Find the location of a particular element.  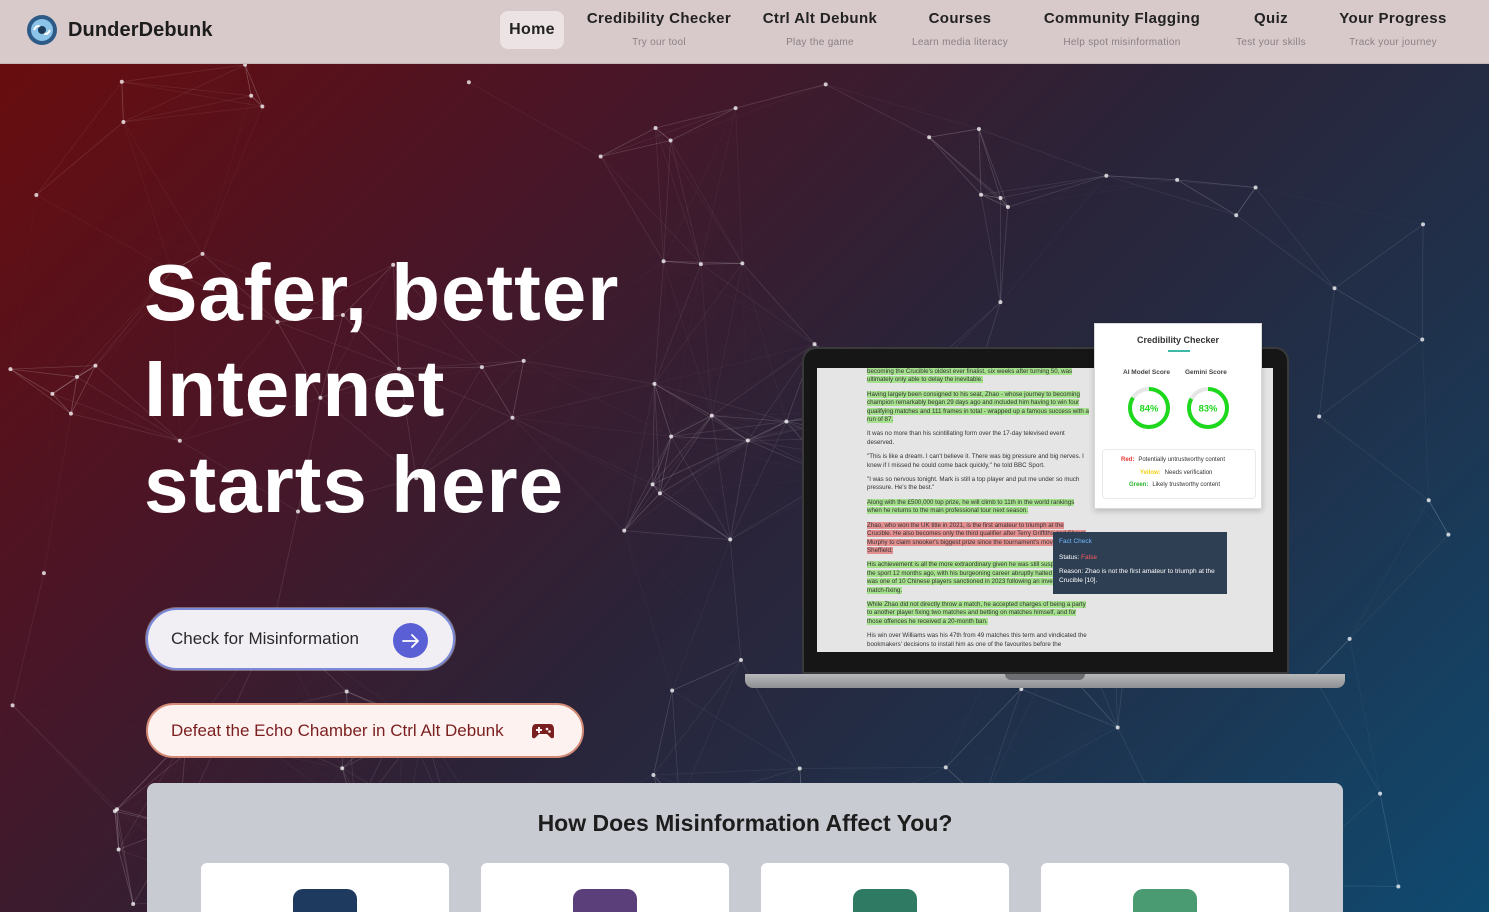

section-title: How Does Misinformation Affect You? is located at coordinates (745, 823).